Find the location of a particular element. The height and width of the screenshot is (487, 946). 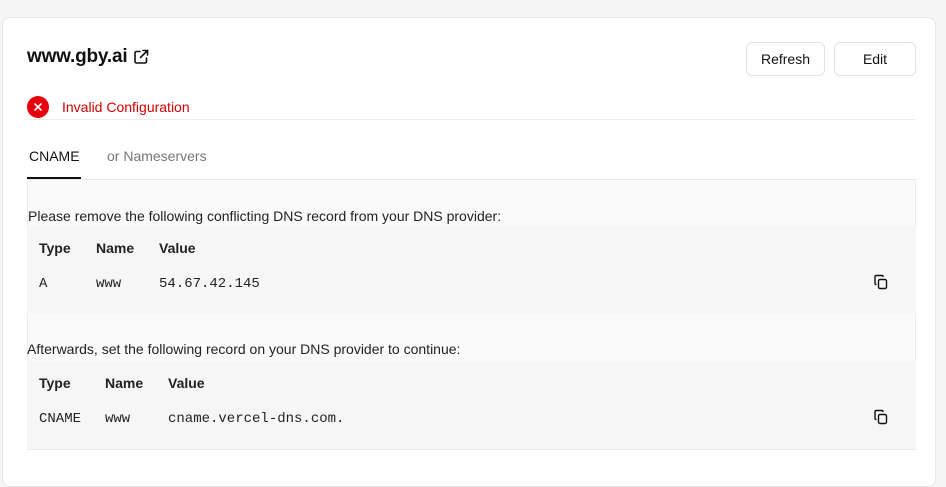

status-row: Invalid Configuration is located at coordinates (108, 107).